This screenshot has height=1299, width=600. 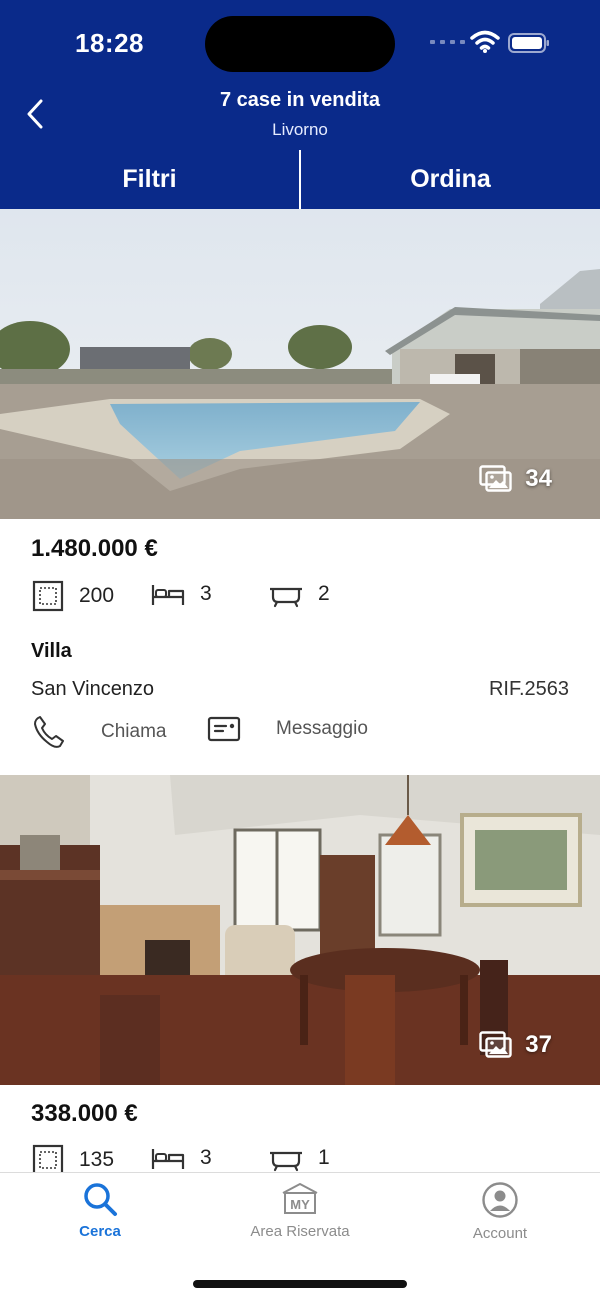 What do you see at coordinates (149, 179) in the screenshot?
I see `filters-button: Filtri` at bounding box center [149, 179].